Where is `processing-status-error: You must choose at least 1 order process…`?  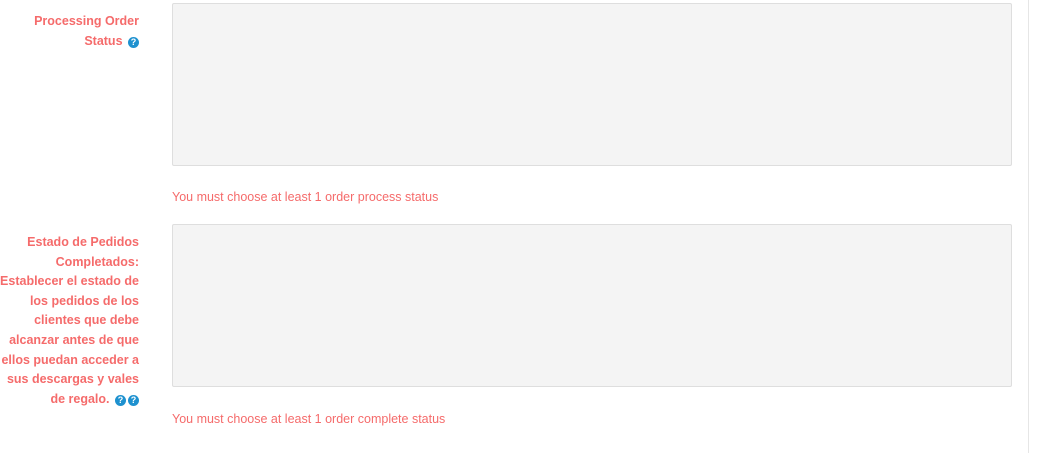 processing-status-error: You must choose at least 1 order process… is located at coordinates (305, 197).